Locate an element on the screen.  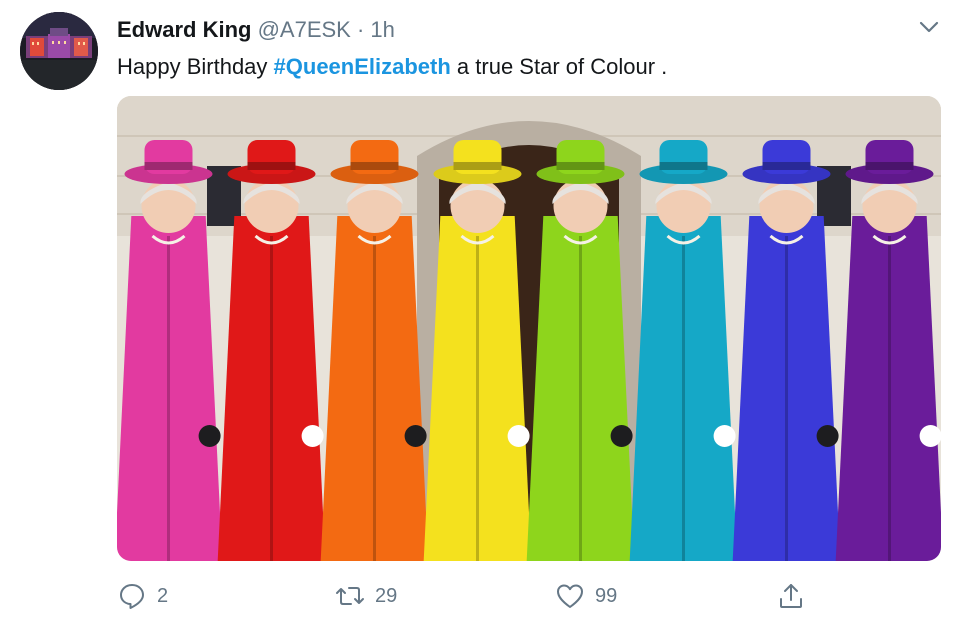
tweet-actions: 2 29 99 is located at coordinates (481, 596).